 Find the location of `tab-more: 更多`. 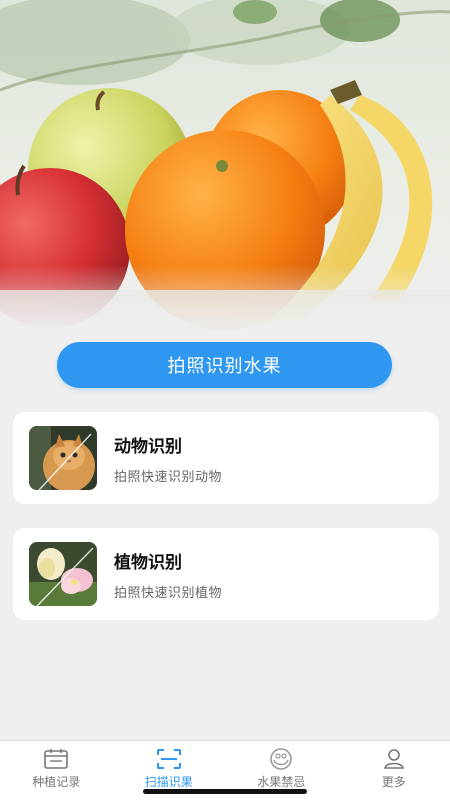

tab-more: 更多 is located at coordinates (394, 770).